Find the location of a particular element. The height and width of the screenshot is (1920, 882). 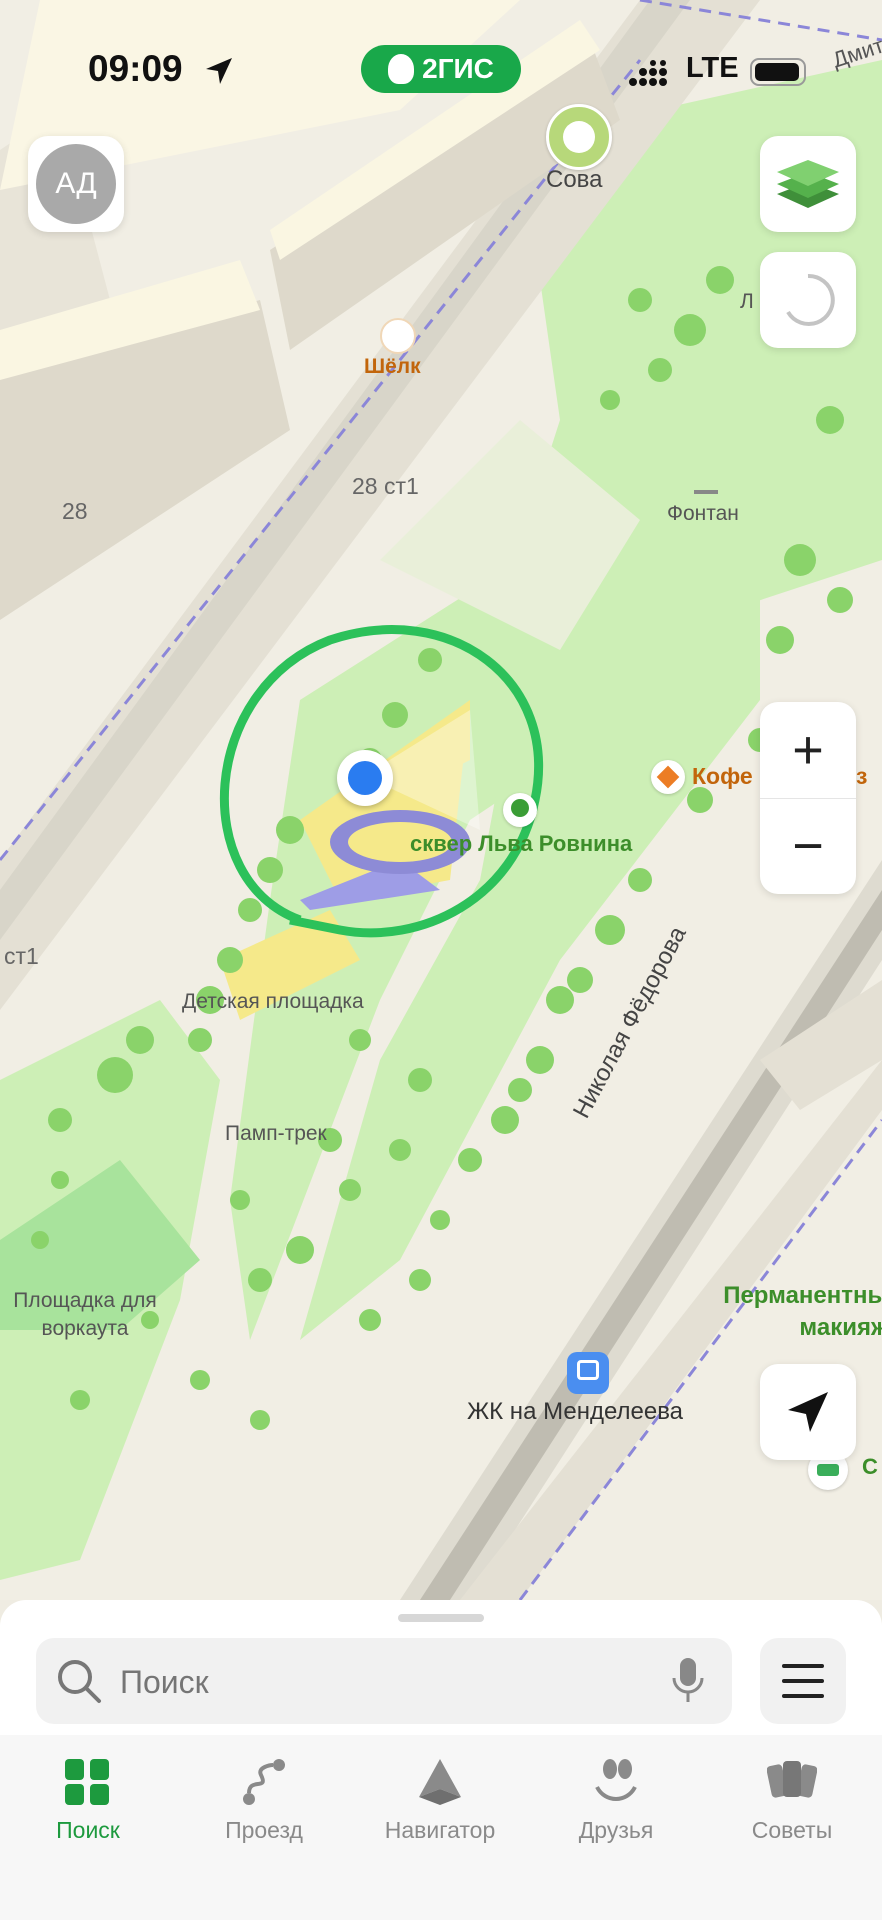

brand-badge: 2ГИС is located at coordinates (441, 69).